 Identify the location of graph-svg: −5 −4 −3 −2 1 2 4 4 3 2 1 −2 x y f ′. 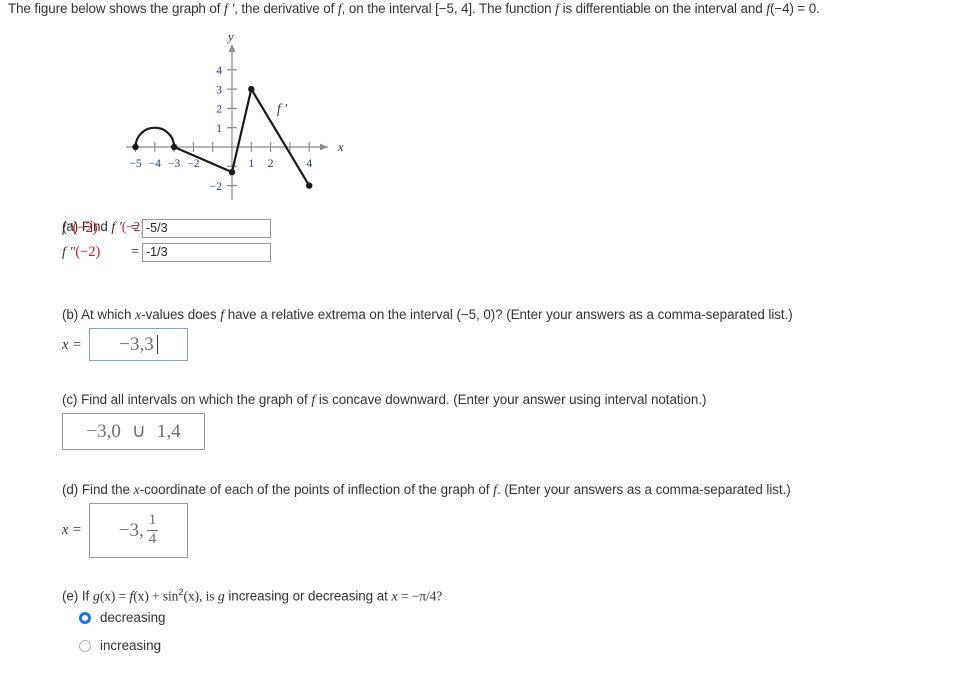
(235, 115).